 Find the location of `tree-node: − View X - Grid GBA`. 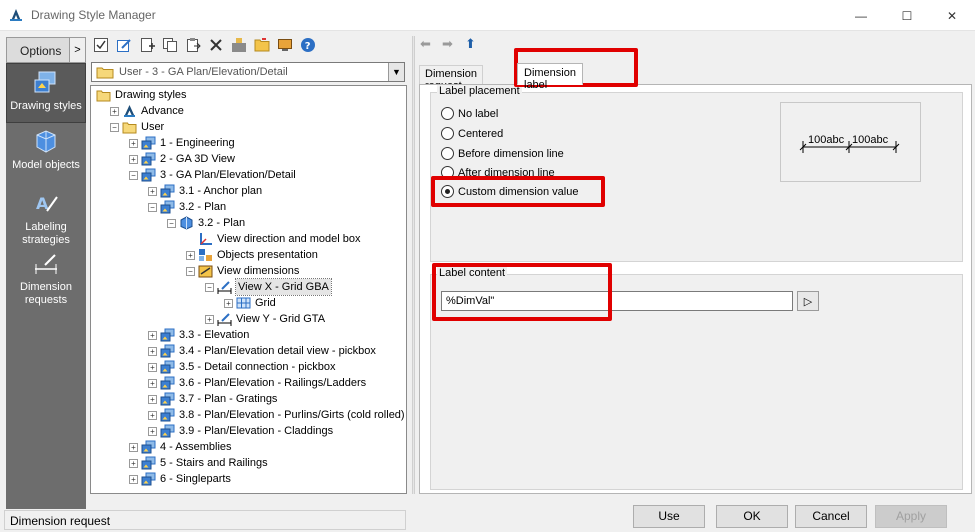

tree-node: − View X - Grid GBA is located at coordinates (248, 287).